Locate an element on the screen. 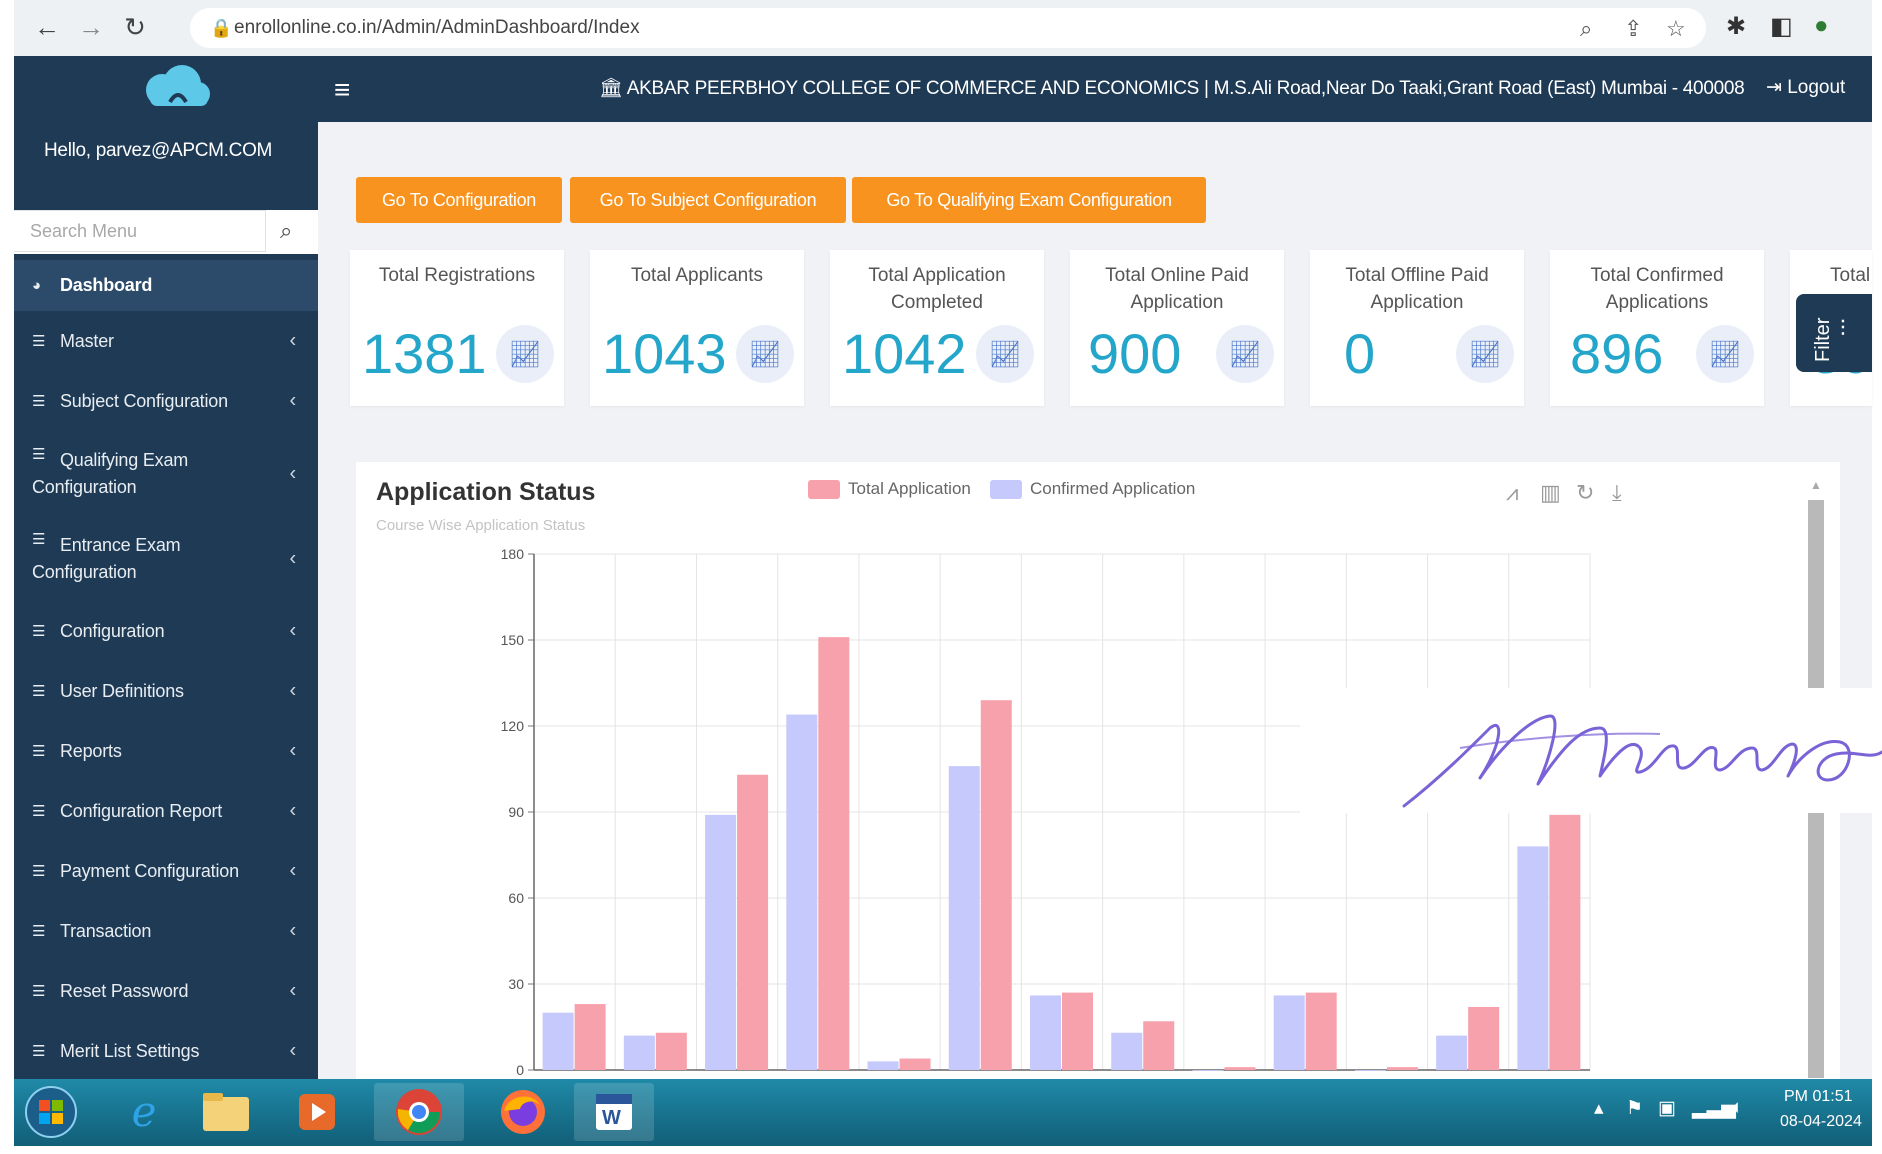  file-explorer-icon is located at coordinates (226, 1112).